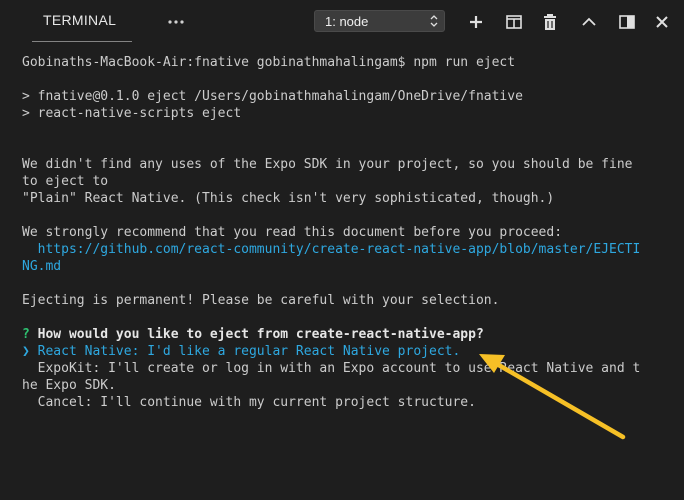 Image resolution: width=684 pixels, height=500 pixels. Describe the element at coordinates (26, 334) in the screenshot. I see `question-mark-icon: ?` at that location.